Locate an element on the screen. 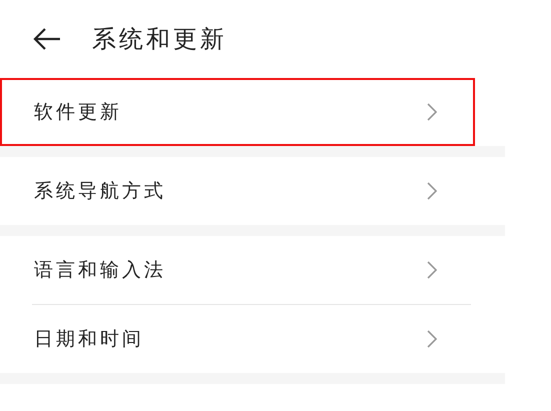 The image size is (551, 411). settings-item: 日期和时间 is located at coordinates (237, 339).